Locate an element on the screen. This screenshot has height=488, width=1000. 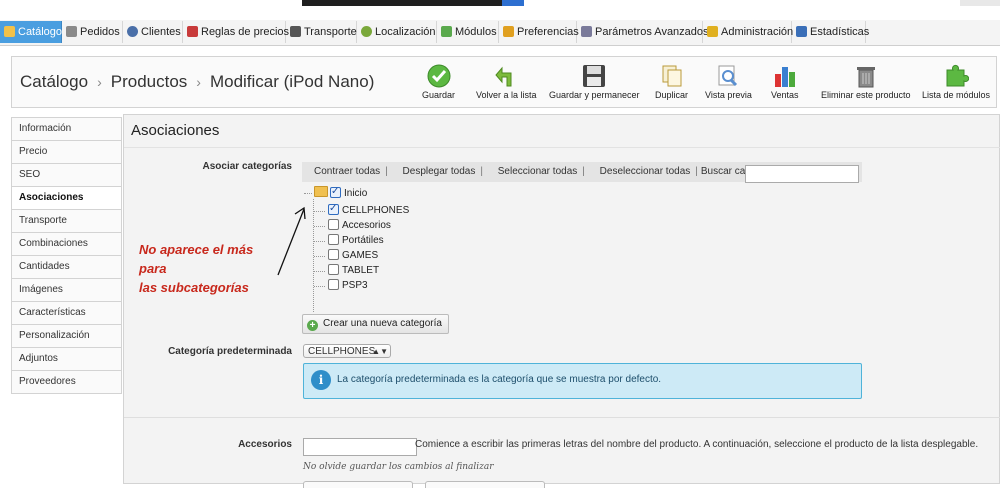
menu-item-proveedores: Proveedores is located at coordinates (66, 382).